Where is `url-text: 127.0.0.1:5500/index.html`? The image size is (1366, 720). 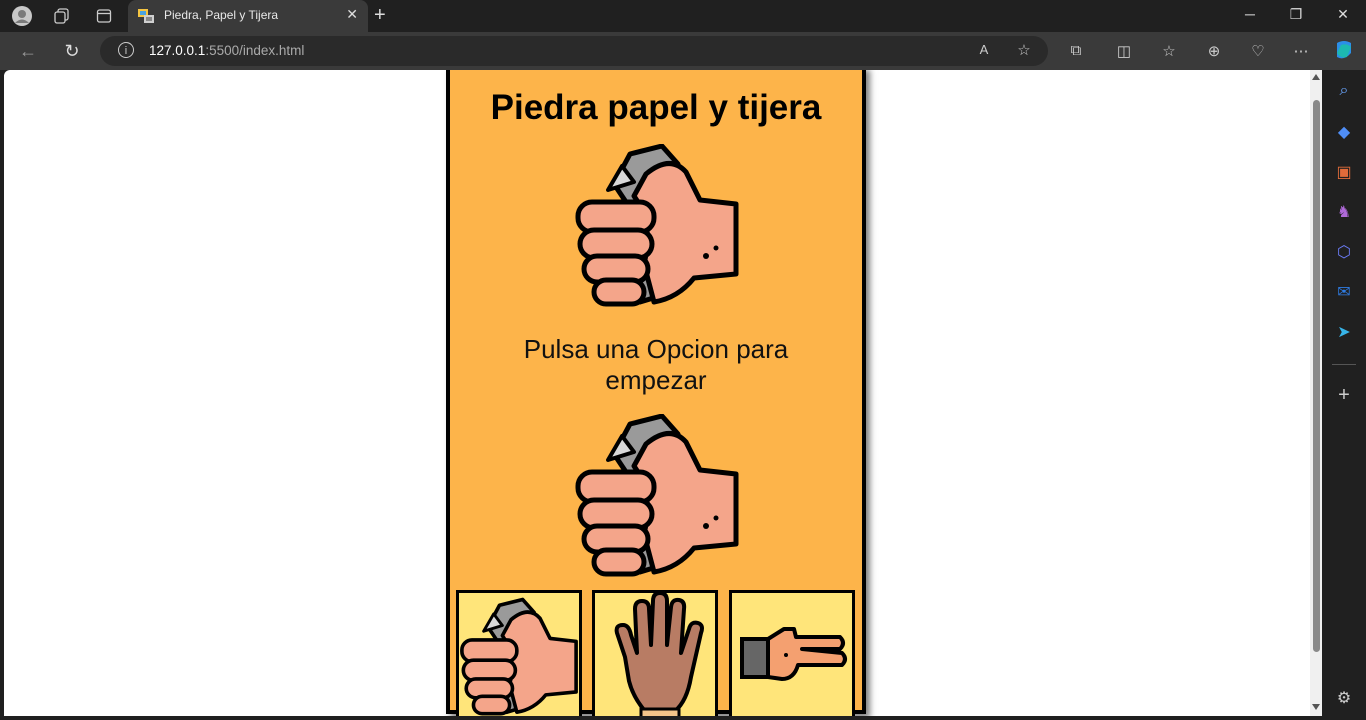 url-text: 127.0.0.1:5500/index.html is located at coordinates (226, 50).